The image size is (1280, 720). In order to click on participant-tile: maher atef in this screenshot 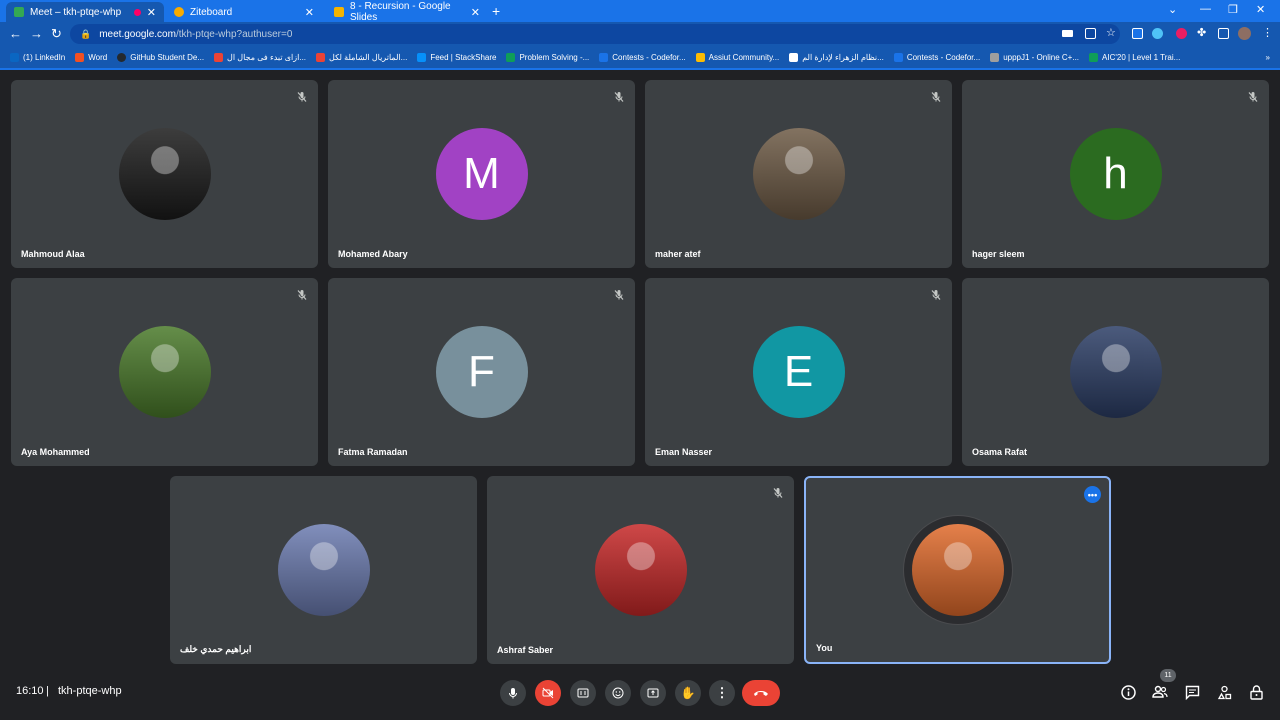, I will do `click(798, 174)`.